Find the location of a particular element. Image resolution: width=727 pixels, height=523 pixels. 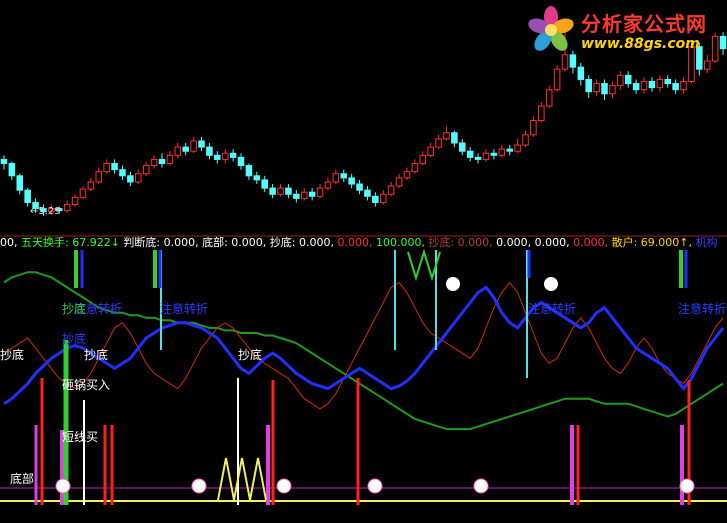

status-item: 判断底: 0.000, is located at coordinates (159, 242).